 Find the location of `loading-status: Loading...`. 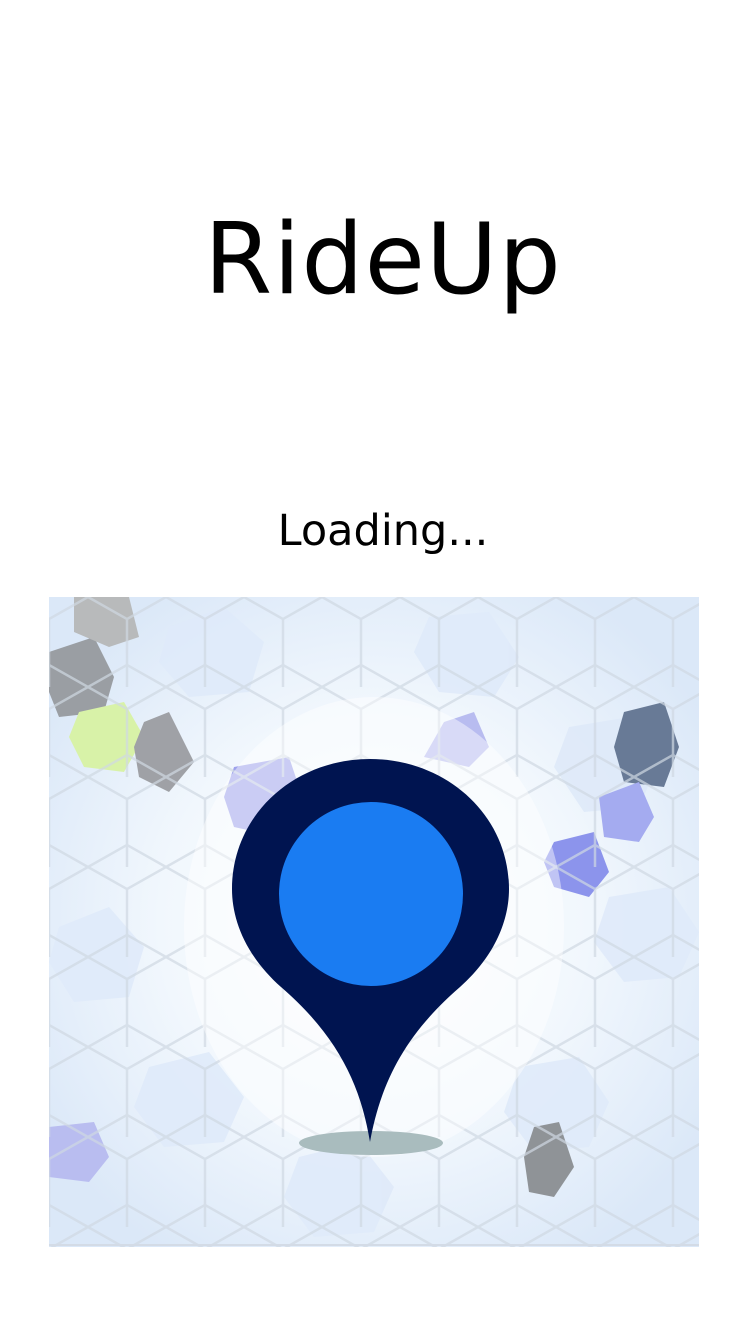

loading-status: Loading... is located at coordinates (383, 531).